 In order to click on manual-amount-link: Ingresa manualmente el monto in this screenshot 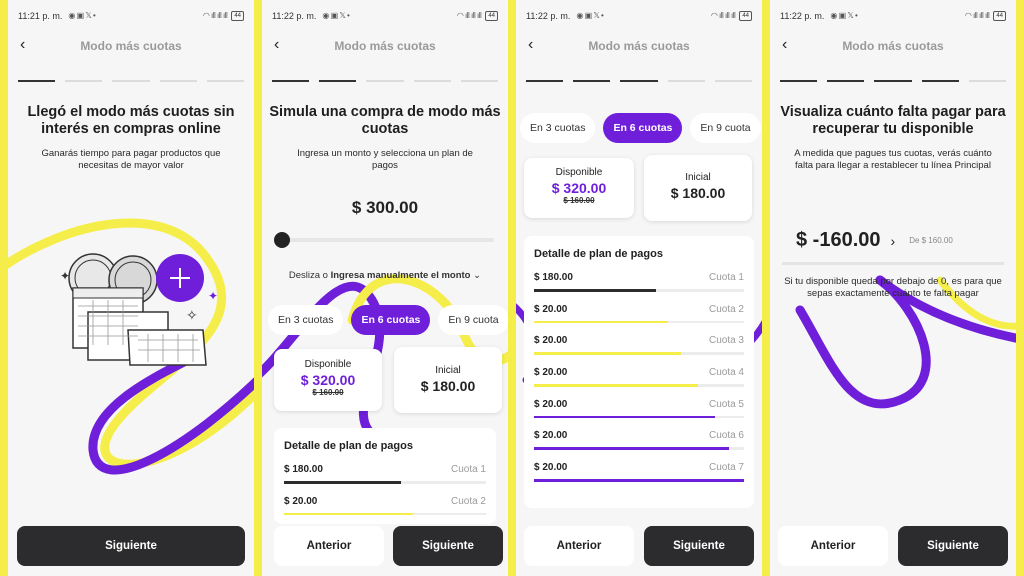, I will do `click(401, 275)`.